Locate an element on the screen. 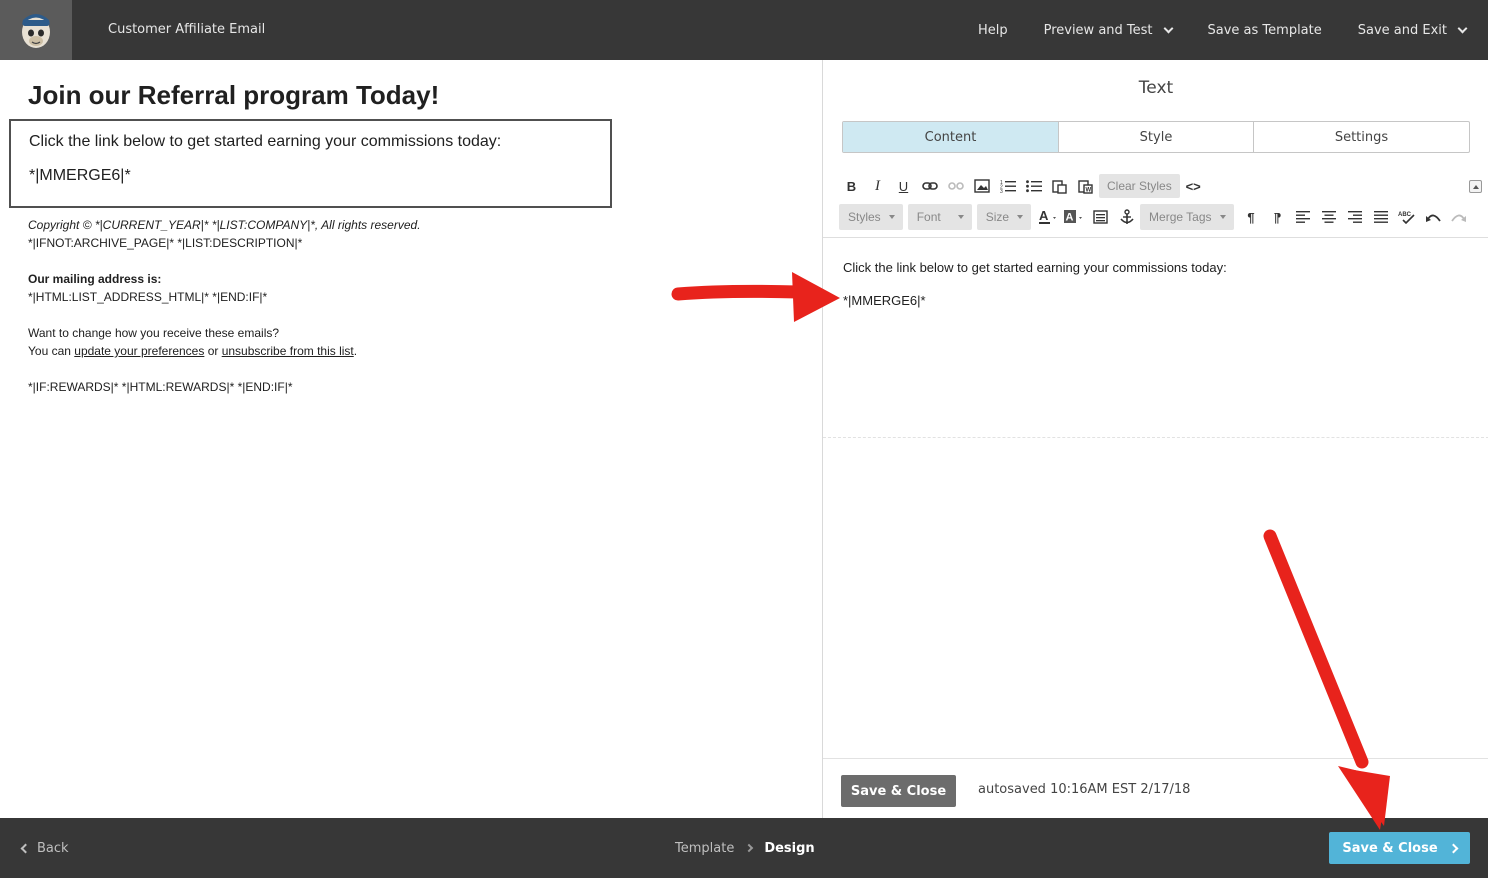  merge-tag-content: *|MMERGE6|* is located at coordinates (884, 300).